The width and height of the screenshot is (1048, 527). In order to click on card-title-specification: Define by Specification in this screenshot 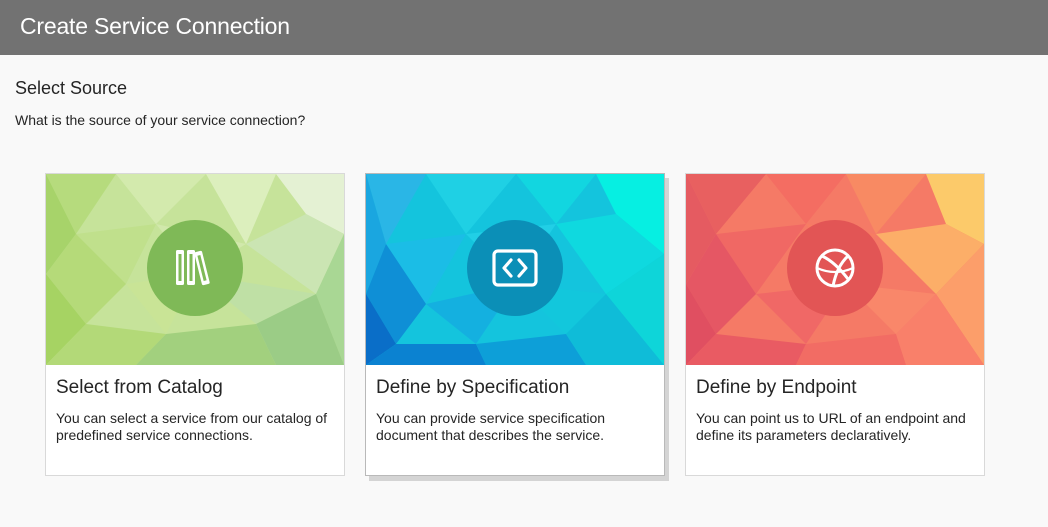, I will do `click(473, 387)`.